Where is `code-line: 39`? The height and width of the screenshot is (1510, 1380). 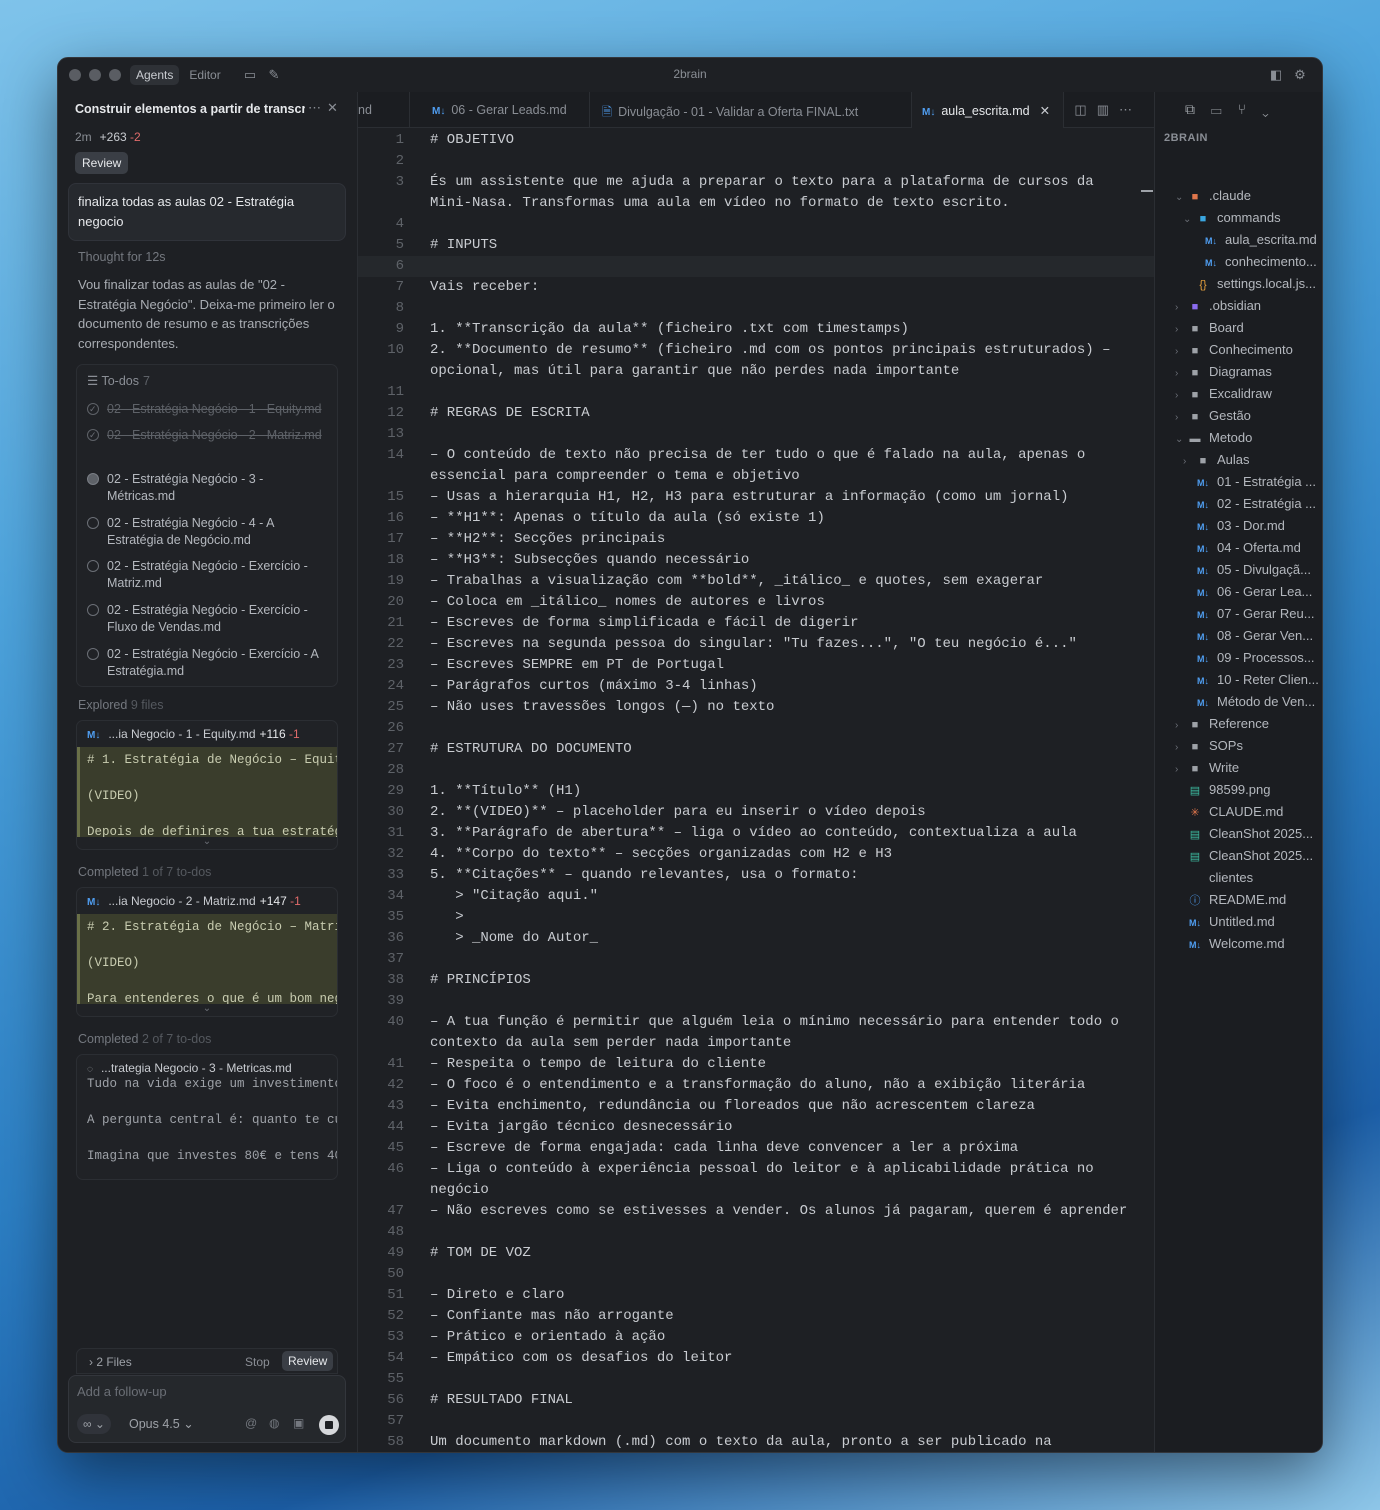 code-line: 39 is located at coordinates (756, 1001).